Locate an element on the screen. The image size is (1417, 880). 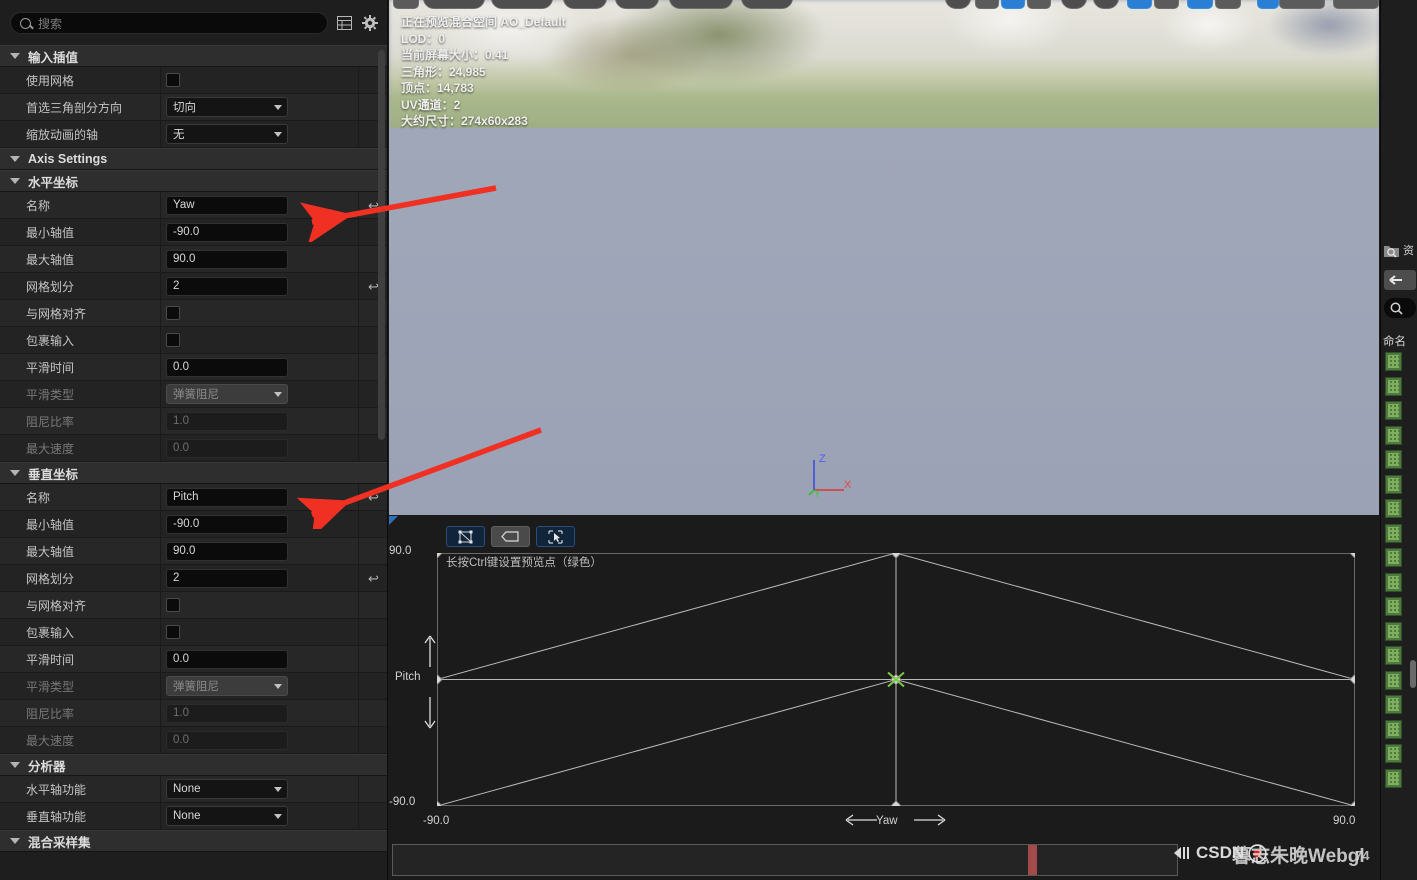
property-row: 平滑时间 0.0 is located at coordinates (193, 367).